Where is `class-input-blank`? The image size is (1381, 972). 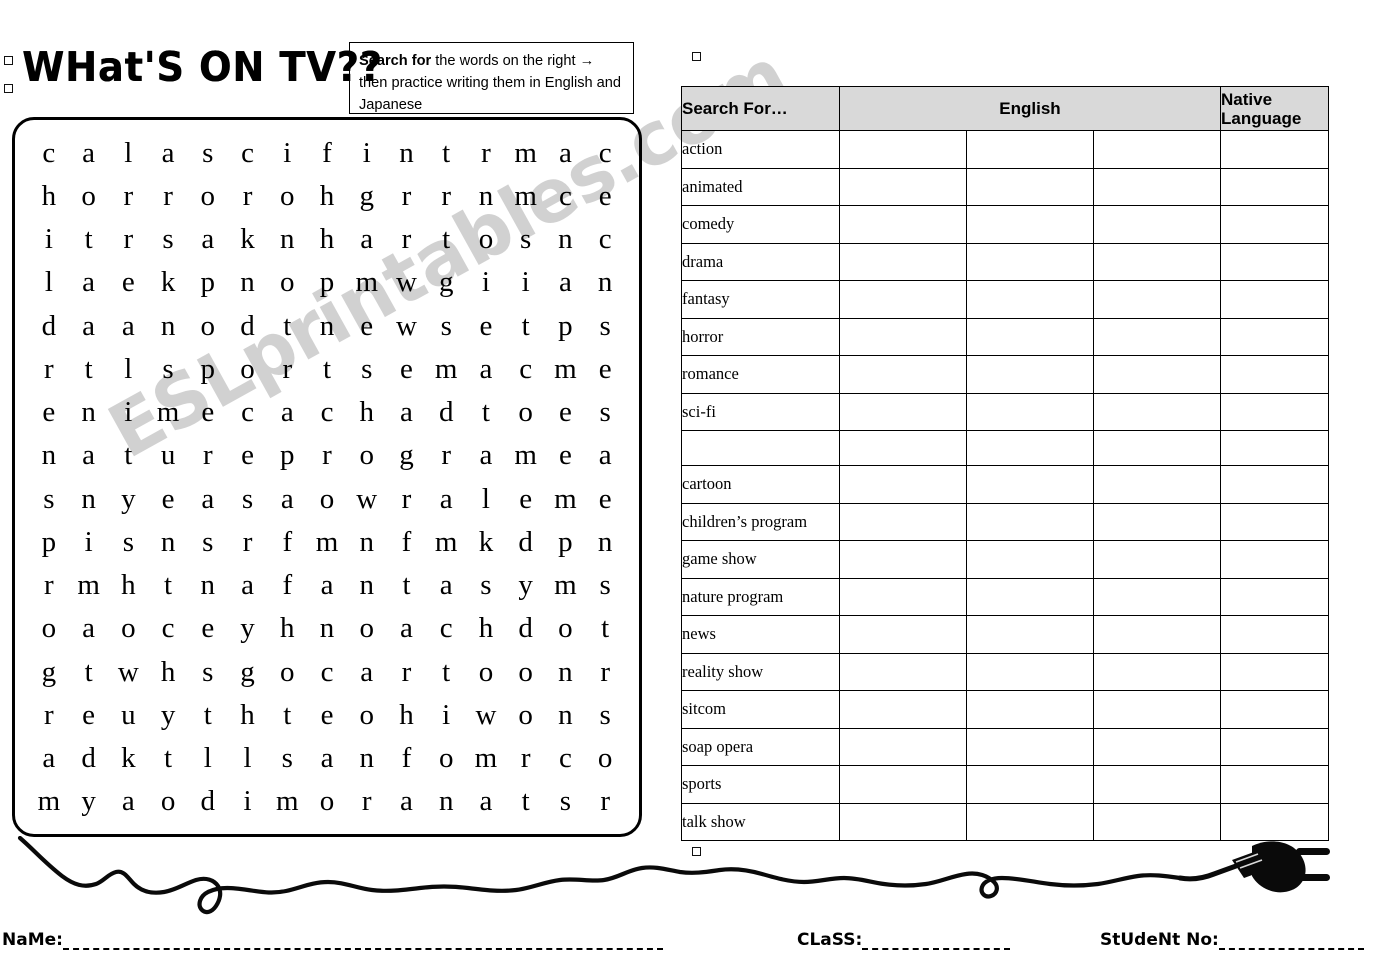
class-input-blank is located at coordinates (936, 942).